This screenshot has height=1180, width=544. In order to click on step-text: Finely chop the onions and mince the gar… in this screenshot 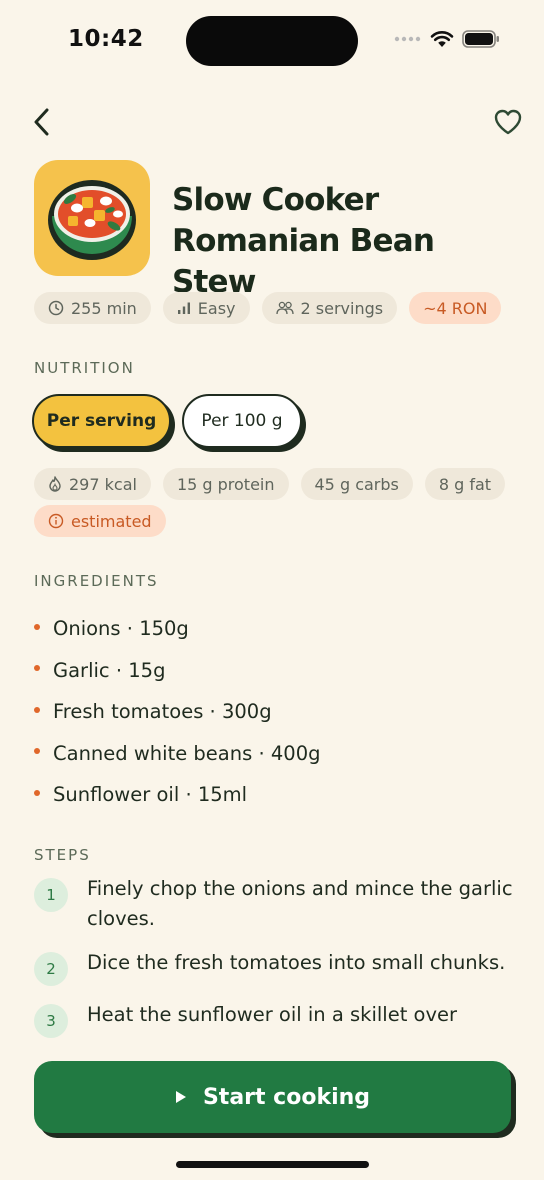, I will do `click(300, 903)`.